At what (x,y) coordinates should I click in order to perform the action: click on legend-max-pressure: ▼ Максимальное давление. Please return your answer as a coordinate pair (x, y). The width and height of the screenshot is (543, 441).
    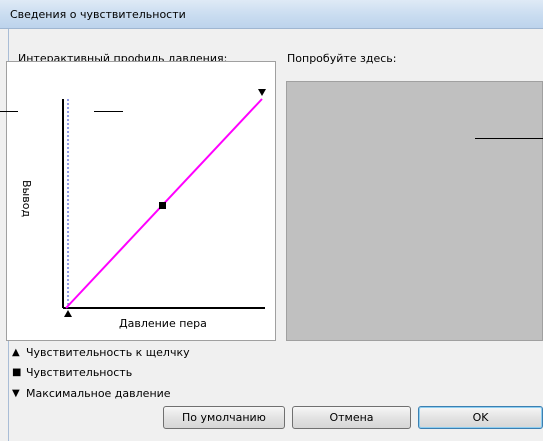
    Looking at the image, I should click on (91, 393).